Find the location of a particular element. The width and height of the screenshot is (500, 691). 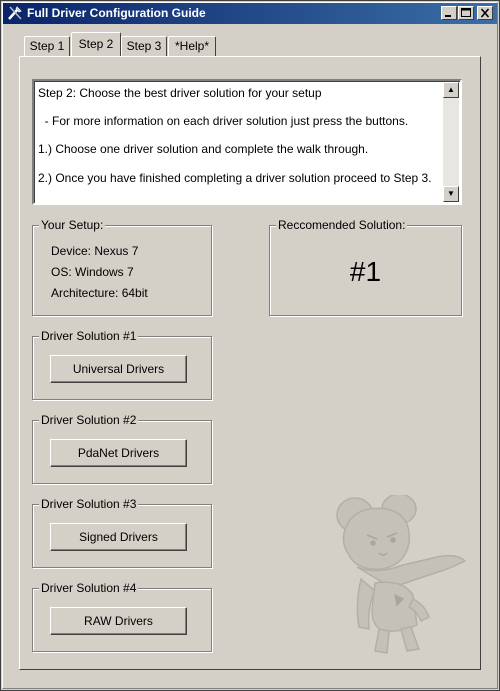

tab-label: Step 3 is located at coordinates (144, 46).